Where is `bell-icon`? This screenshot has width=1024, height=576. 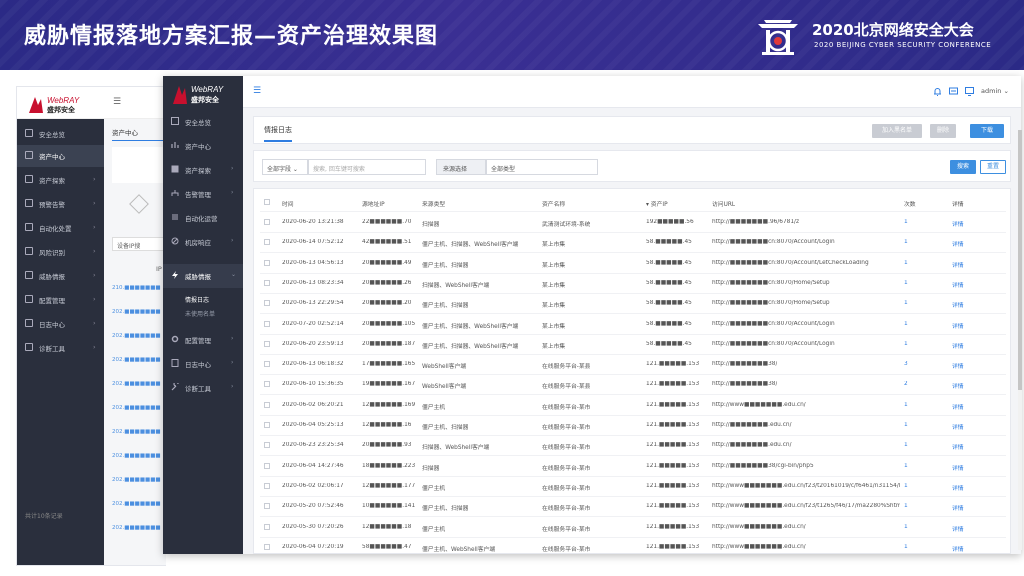
bell-icon is located at coordinates (937, 91).